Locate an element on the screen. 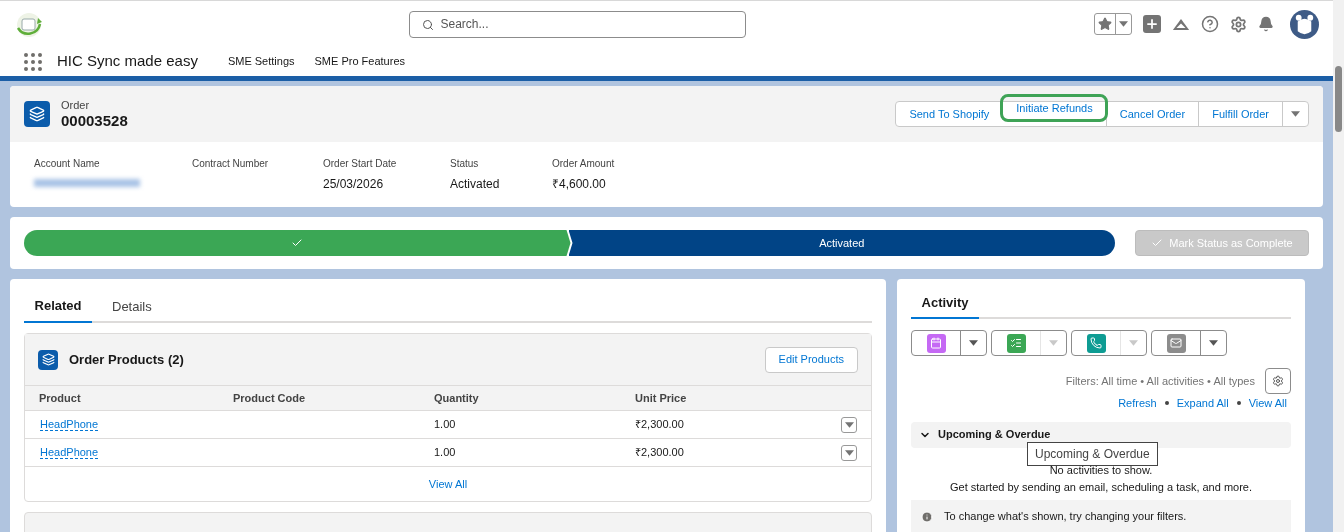  info-banner: To change what's shown, try changing your filters. is located at coordinates (1101, 515).